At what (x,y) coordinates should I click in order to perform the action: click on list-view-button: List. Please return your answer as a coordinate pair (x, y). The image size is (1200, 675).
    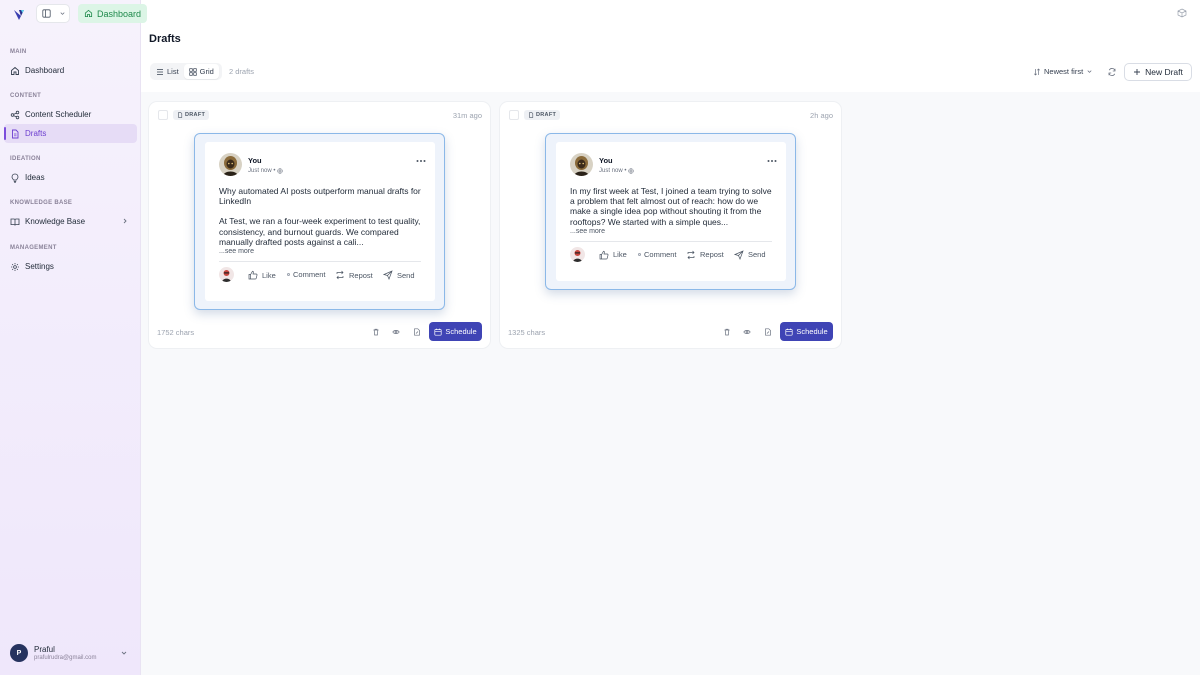
    Looking at the image, I should click on (167, 71).